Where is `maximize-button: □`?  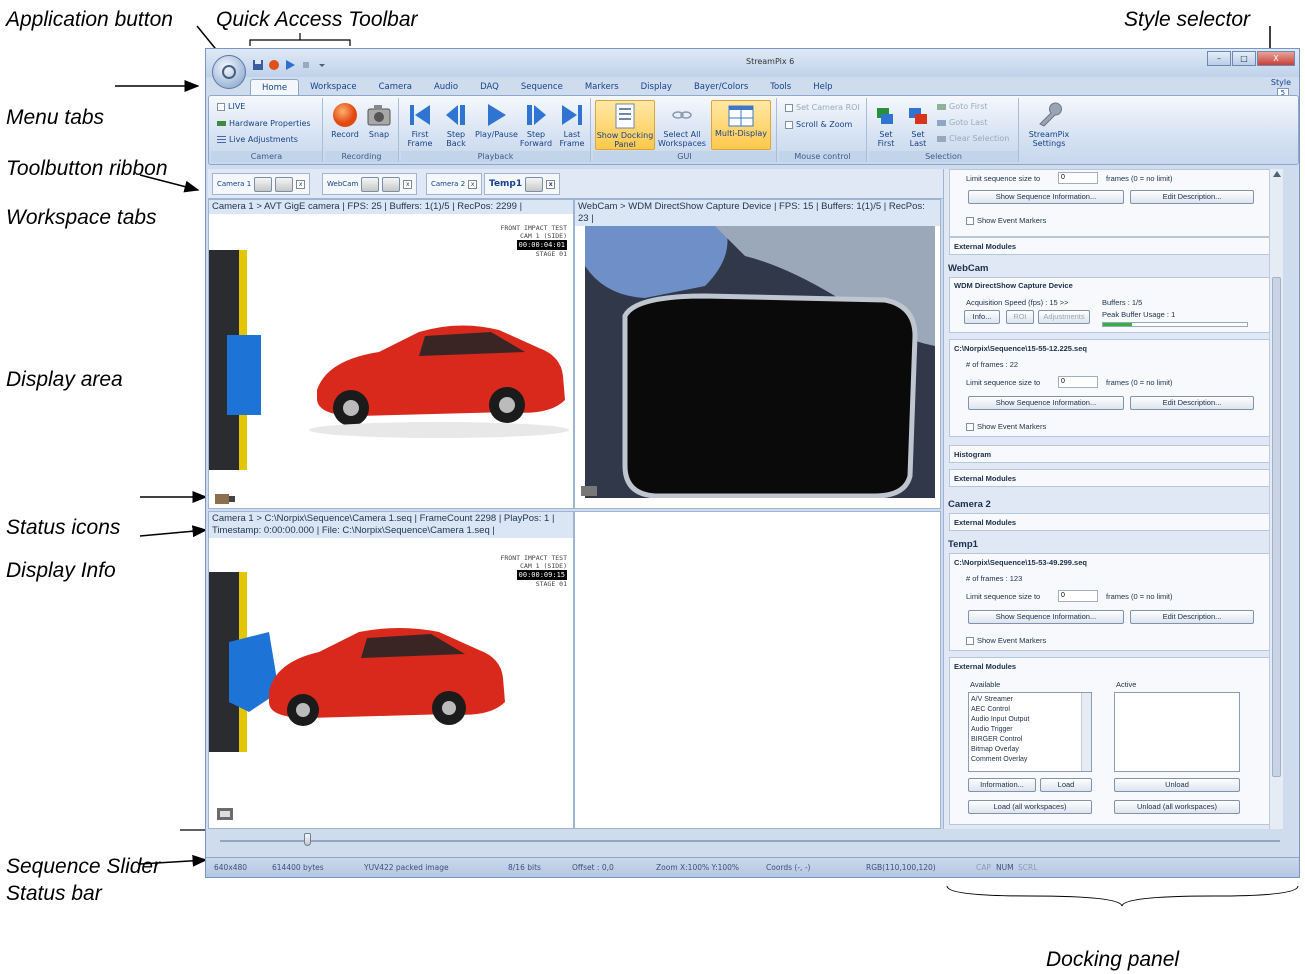
maximize-button: □ is located at coordinates (1244, 58).